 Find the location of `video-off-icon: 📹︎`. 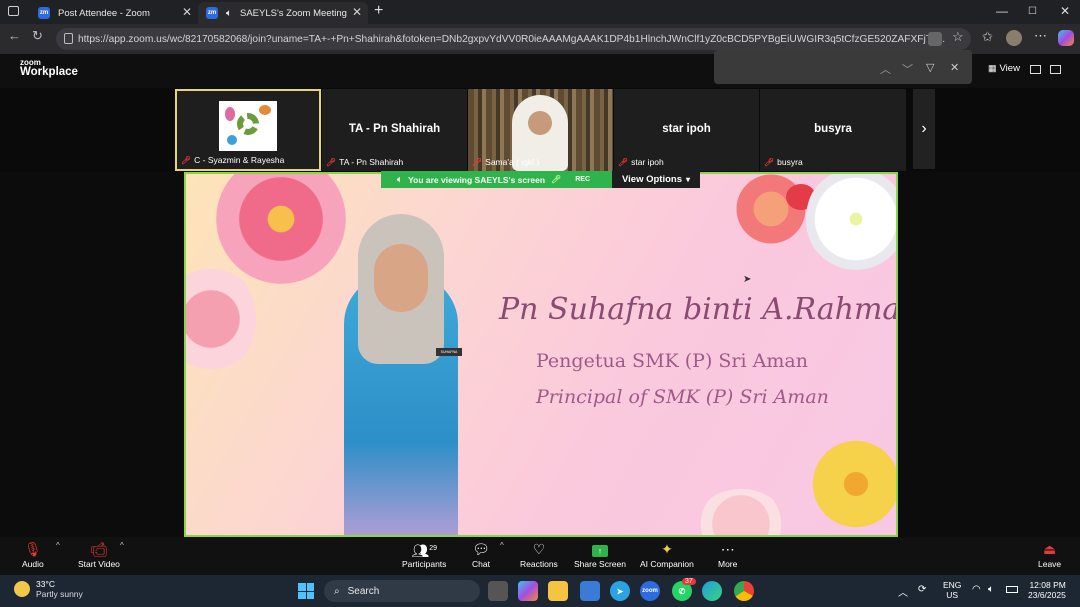

video-off-icon: 📹︎ is located at coordinates (99, 549).